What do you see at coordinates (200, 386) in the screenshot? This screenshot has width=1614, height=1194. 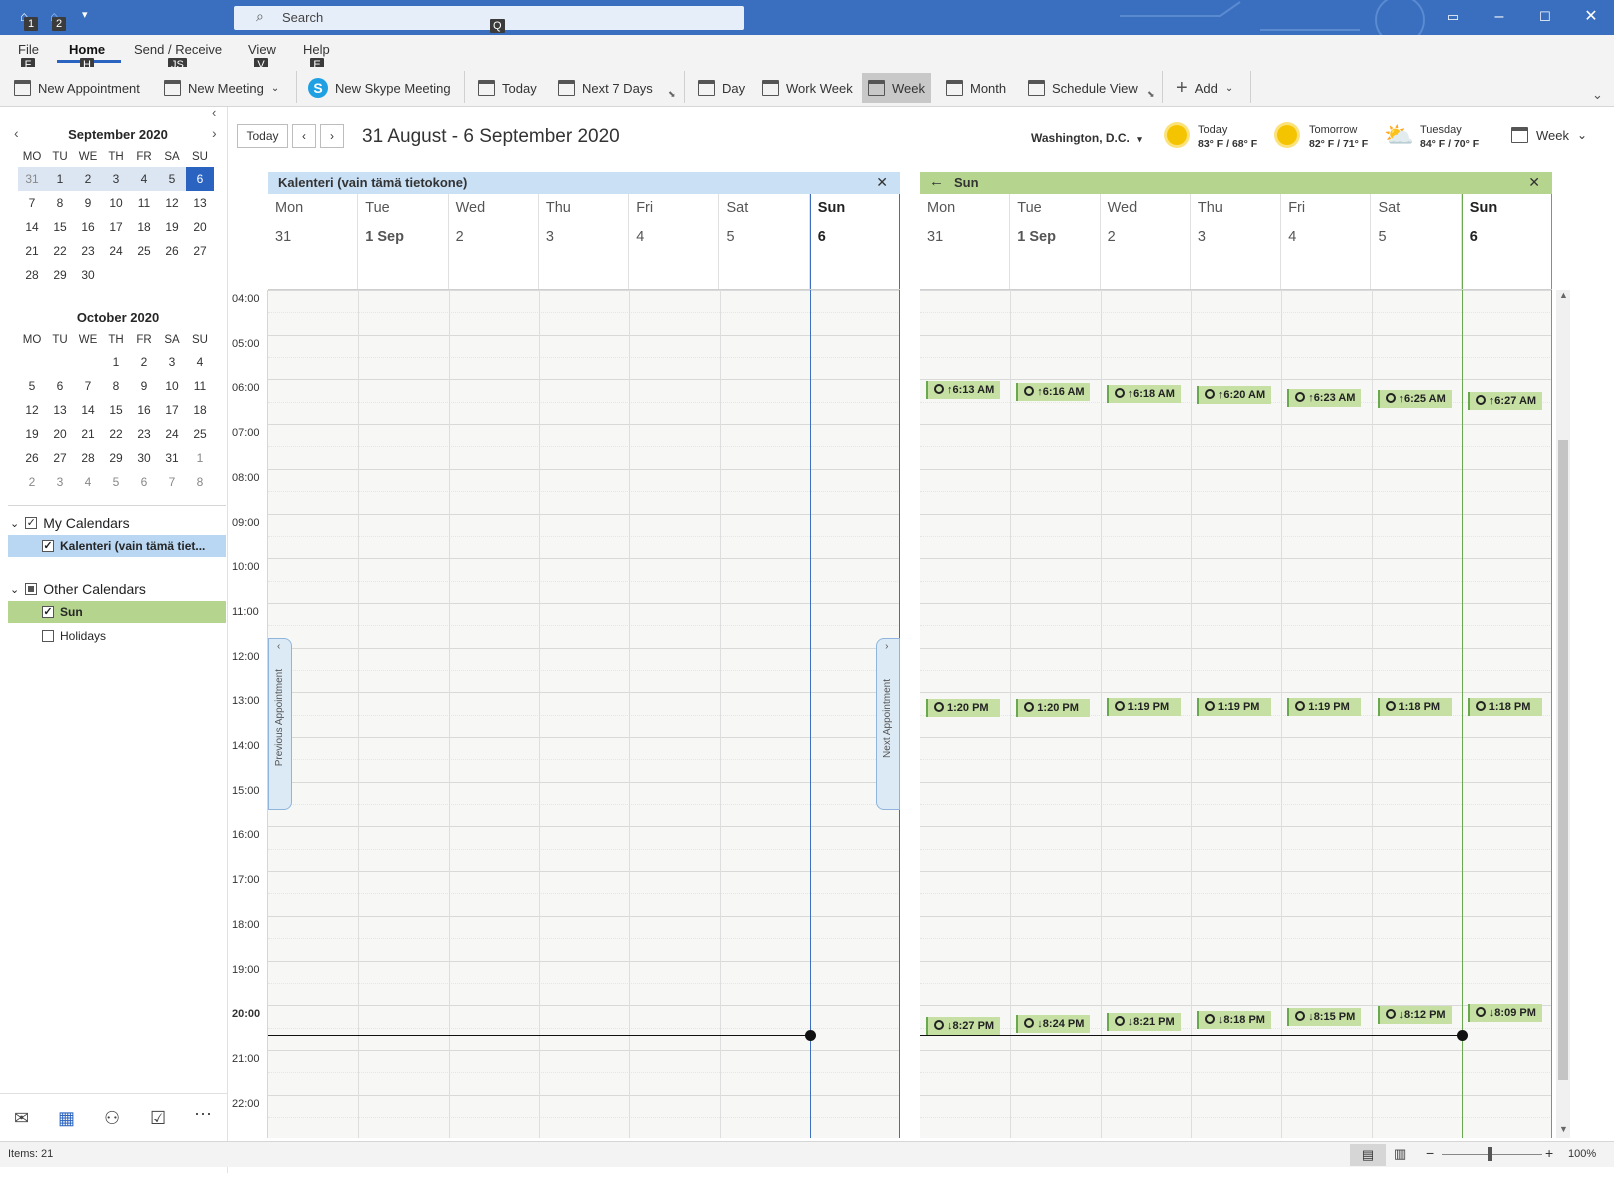 I see `mini-calendar-day: 11` at bounding box center [200, 386].